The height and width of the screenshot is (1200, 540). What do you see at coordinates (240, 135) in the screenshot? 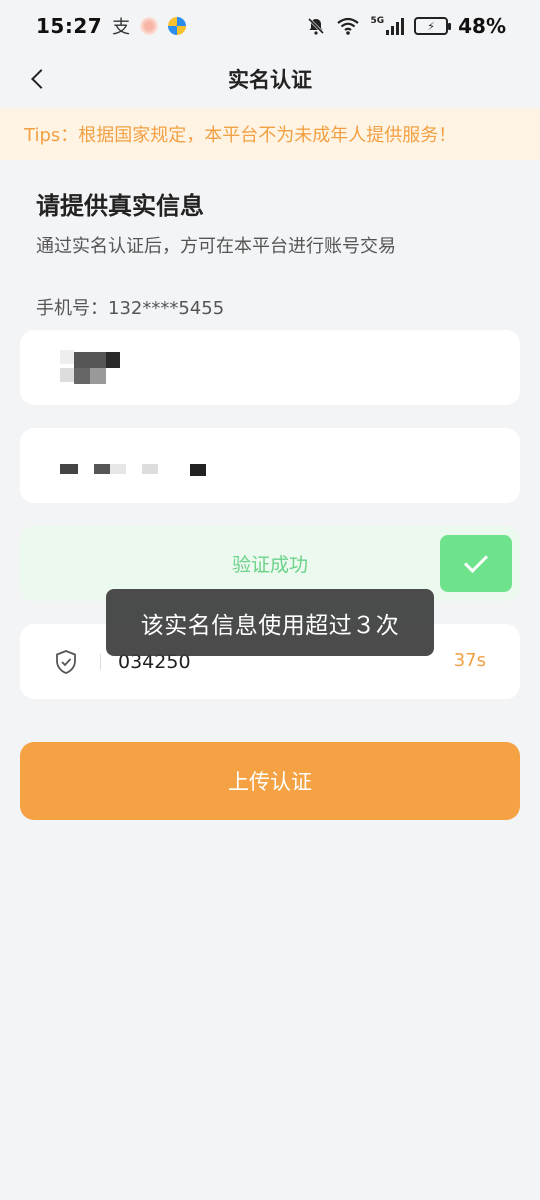
I see `tips-text: Tips：根据国家规定，本平台不为未成年人提供服务！` at bounding box center [240, 135].